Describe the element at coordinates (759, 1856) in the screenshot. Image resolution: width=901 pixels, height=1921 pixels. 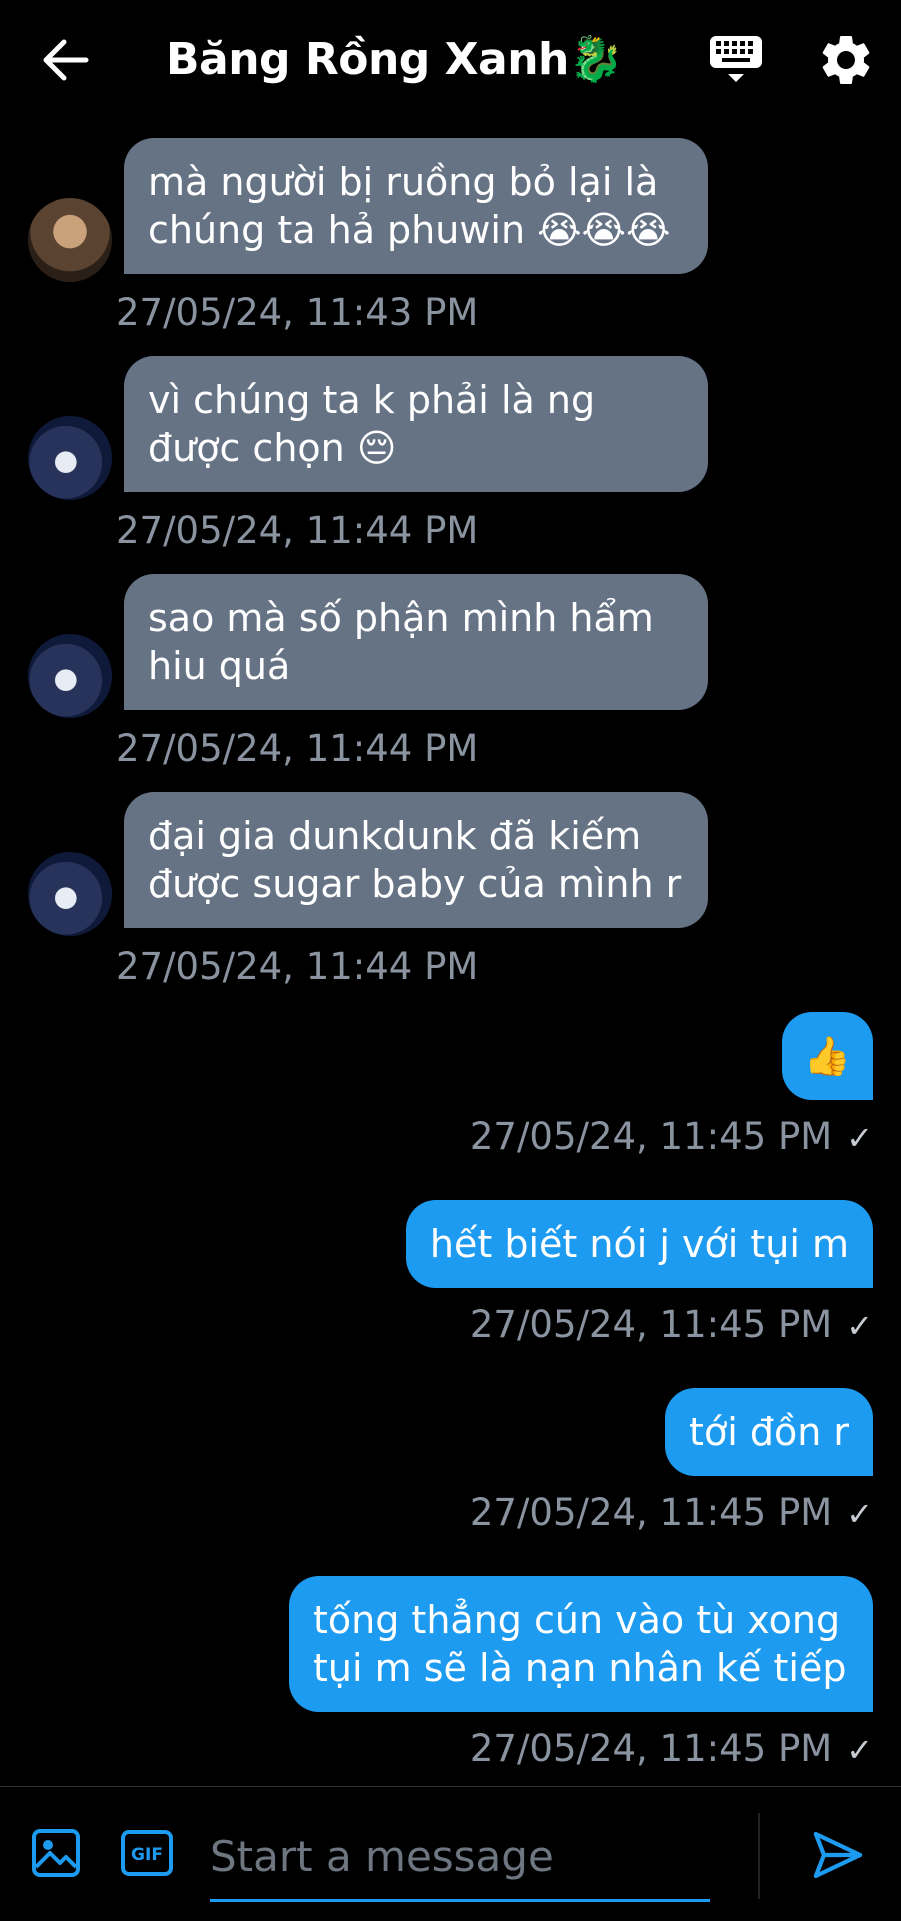
I see `divider` at that location.